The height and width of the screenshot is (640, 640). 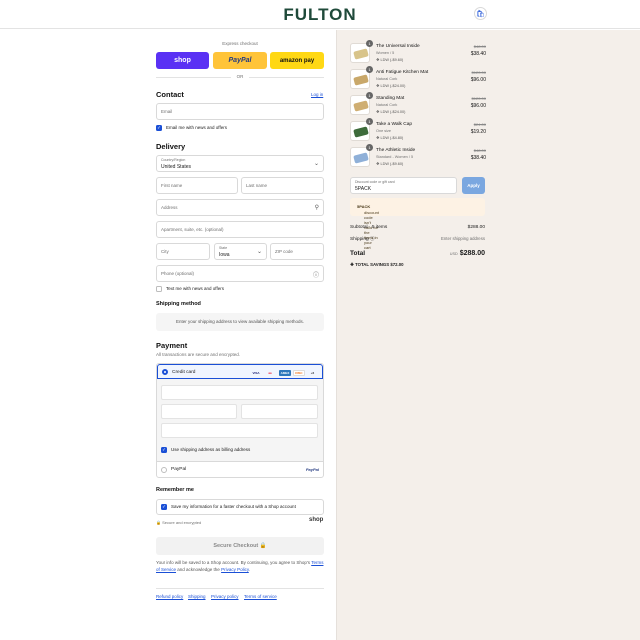 I want to click on product-name: Take a Walk Cap, so click(x=394, y=124).